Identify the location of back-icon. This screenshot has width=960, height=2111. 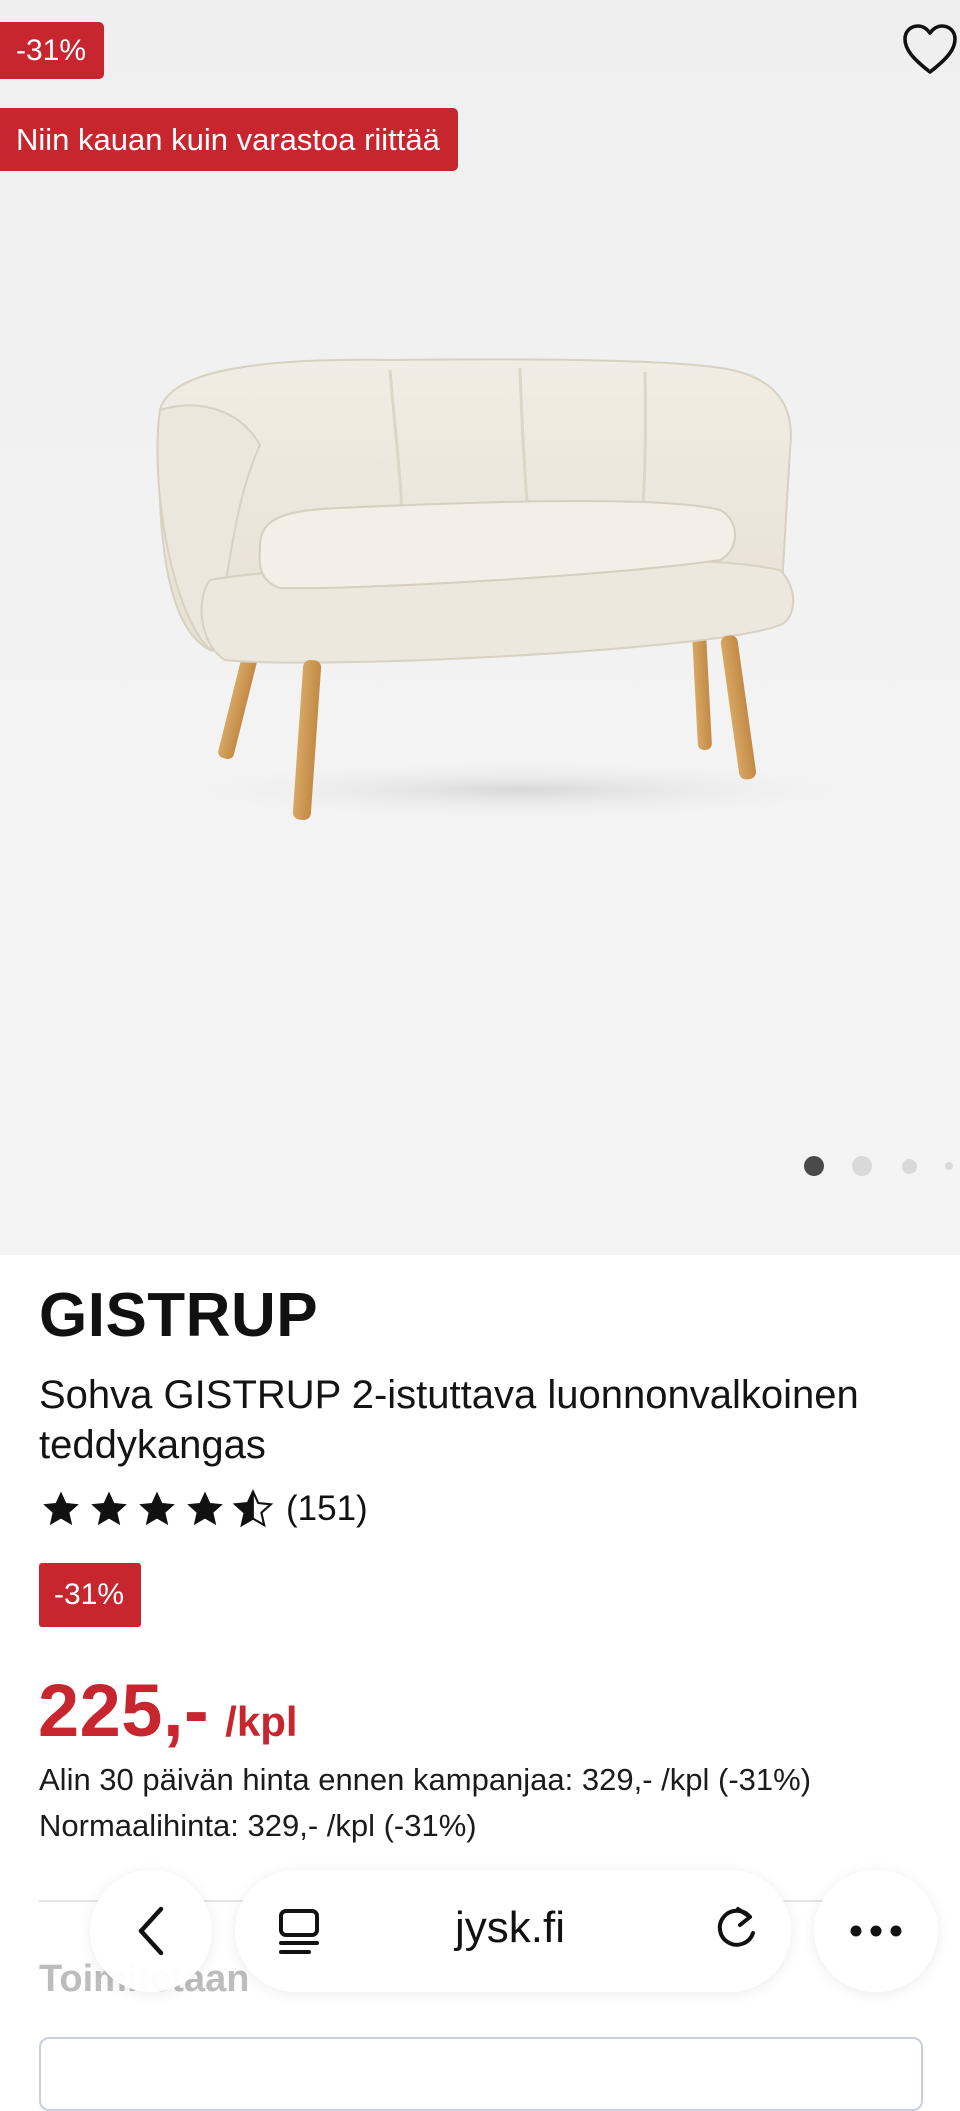
(151, 1931).